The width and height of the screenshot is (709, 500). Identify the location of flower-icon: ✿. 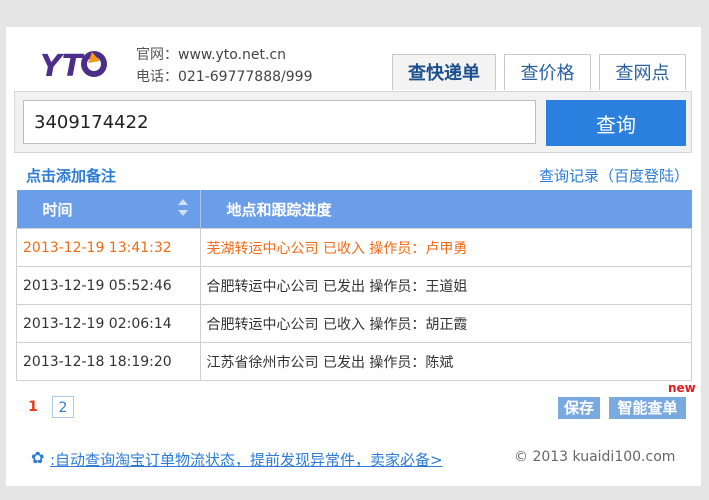
(38, 457).